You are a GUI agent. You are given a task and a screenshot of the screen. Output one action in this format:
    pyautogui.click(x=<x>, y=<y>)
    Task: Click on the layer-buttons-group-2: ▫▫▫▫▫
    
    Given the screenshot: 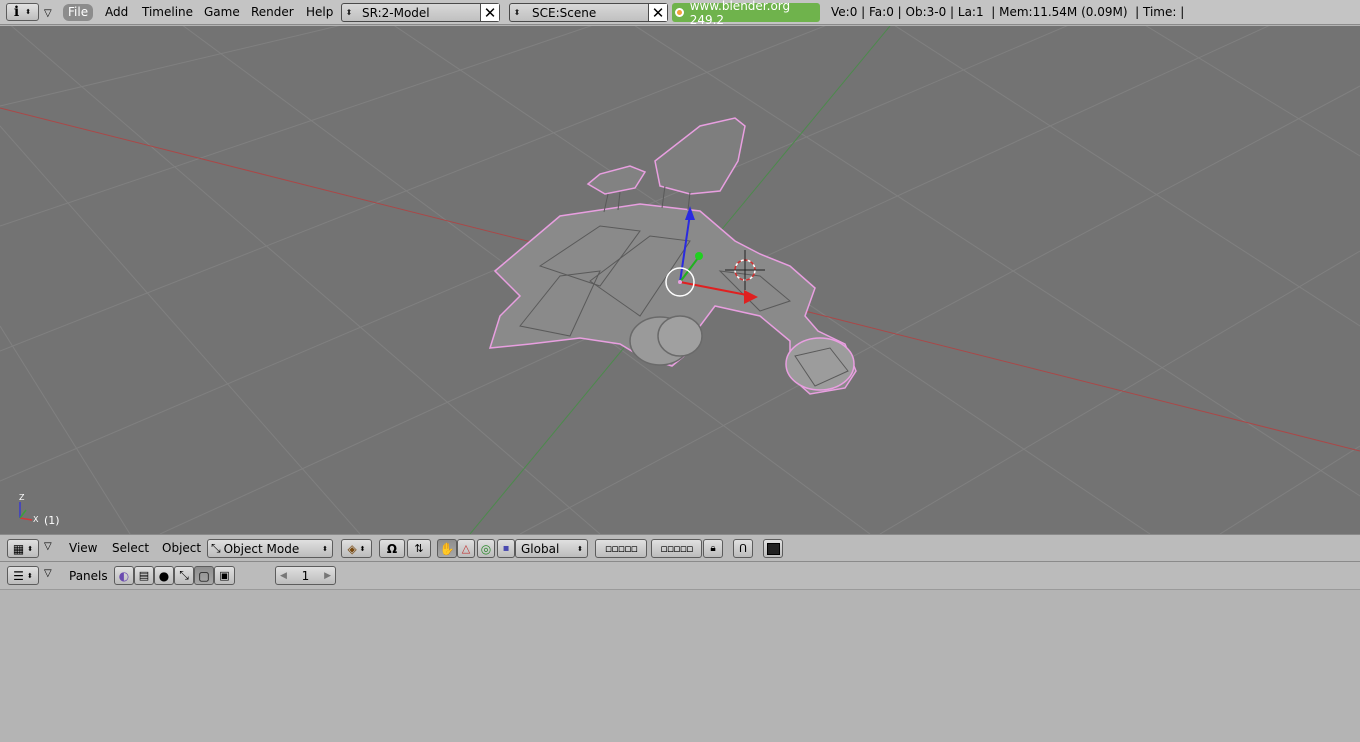 What is the action you would take?
    pyautogui.click(x=676, y=548)
    